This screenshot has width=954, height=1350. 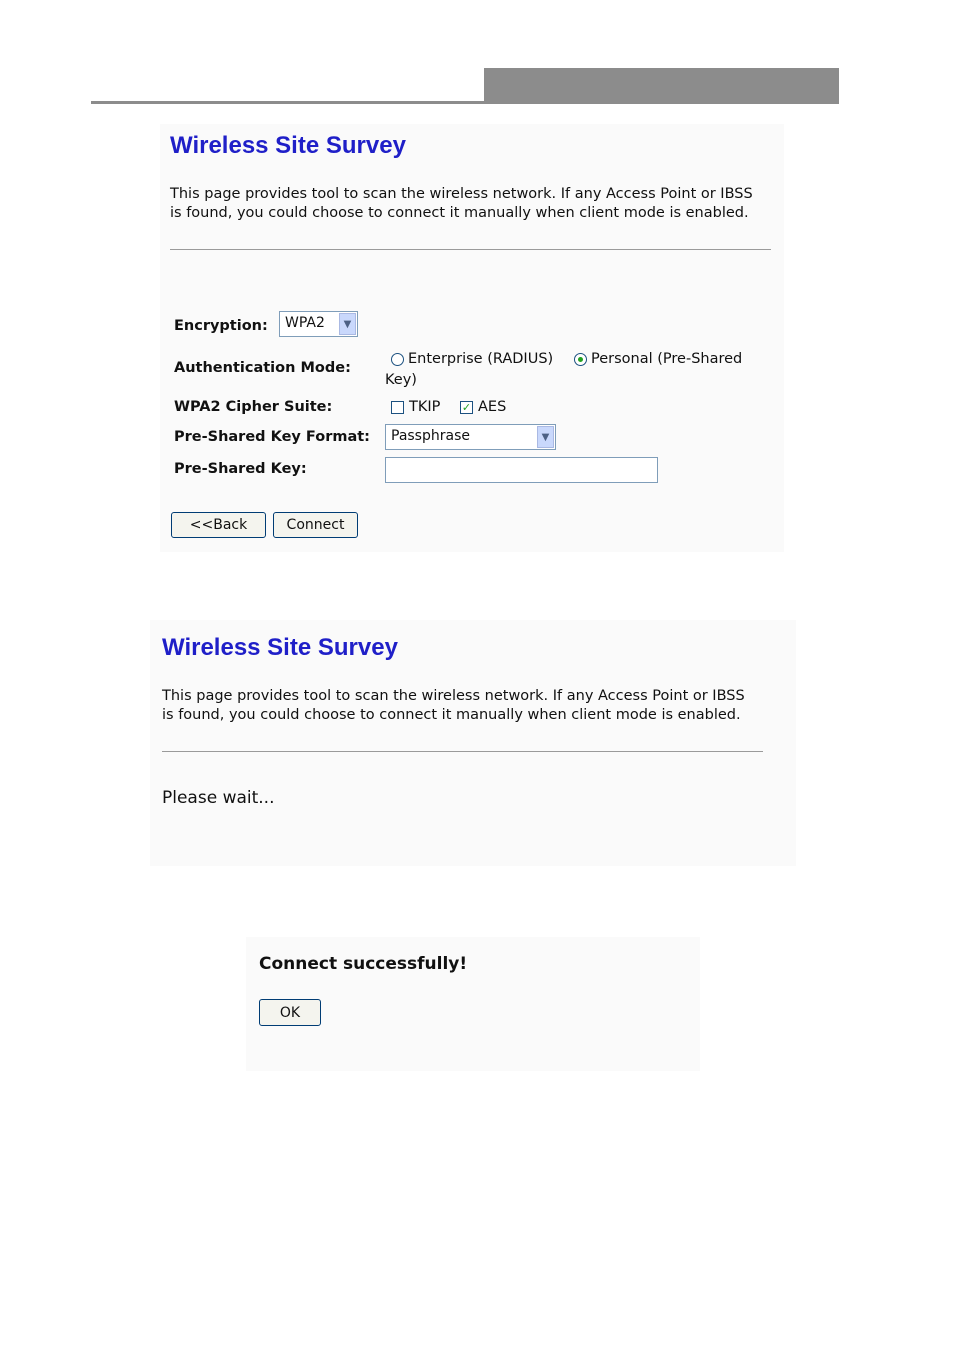 I want to click on personal-radio, so click(x=580, y=359).